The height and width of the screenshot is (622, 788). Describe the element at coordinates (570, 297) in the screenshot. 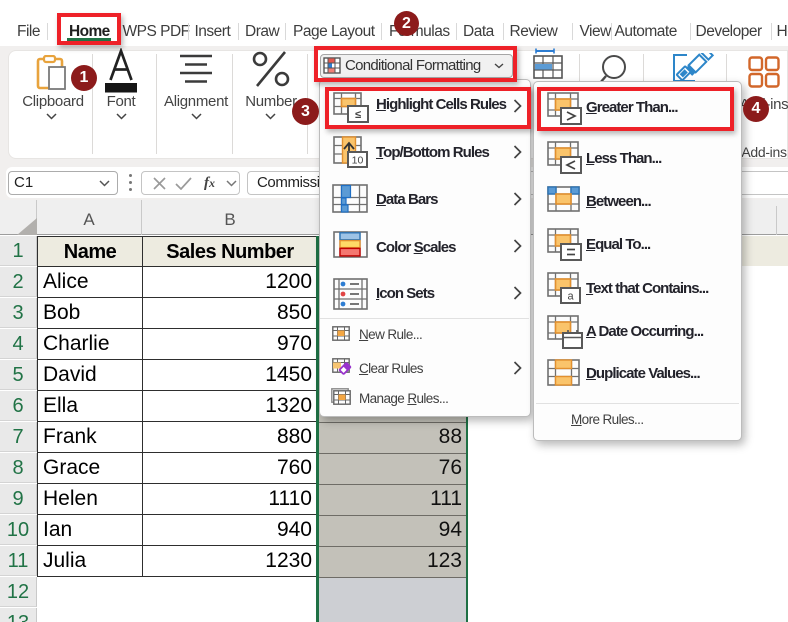

I see `svg-text: a` at that location.